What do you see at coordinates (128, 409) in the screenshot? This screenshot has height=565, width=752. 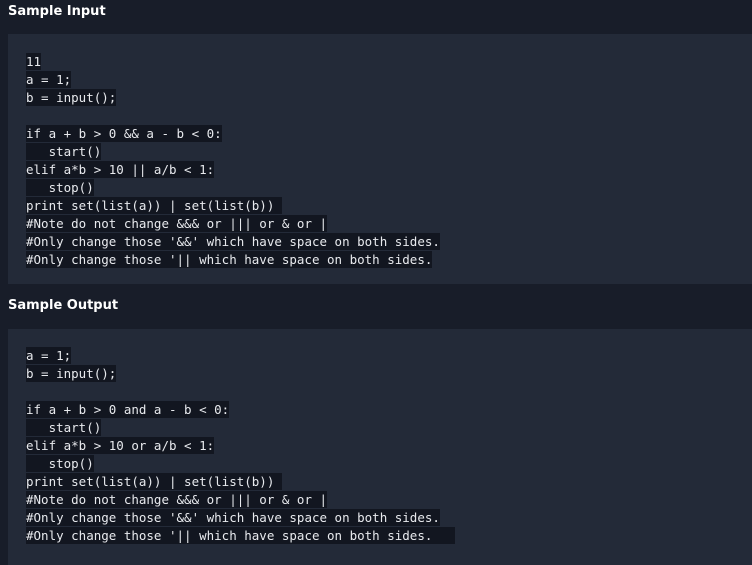 I see `code-line-text: if a + b > 0 and a - b < 0:` at bounding box center [128, 409].